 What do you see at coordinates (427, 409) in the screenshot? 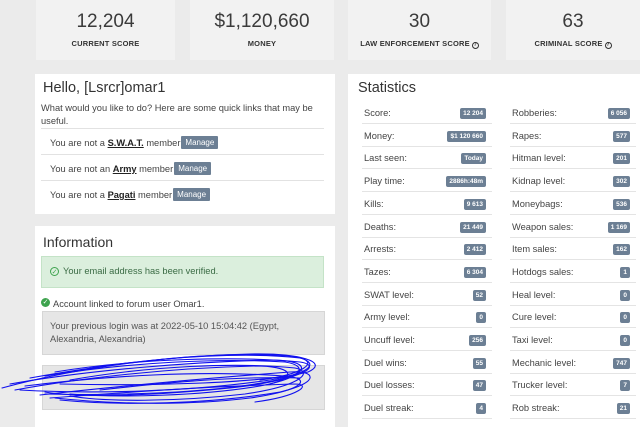
I see `stat-row: Duel streak: 4` at bounding box center [427, 409].